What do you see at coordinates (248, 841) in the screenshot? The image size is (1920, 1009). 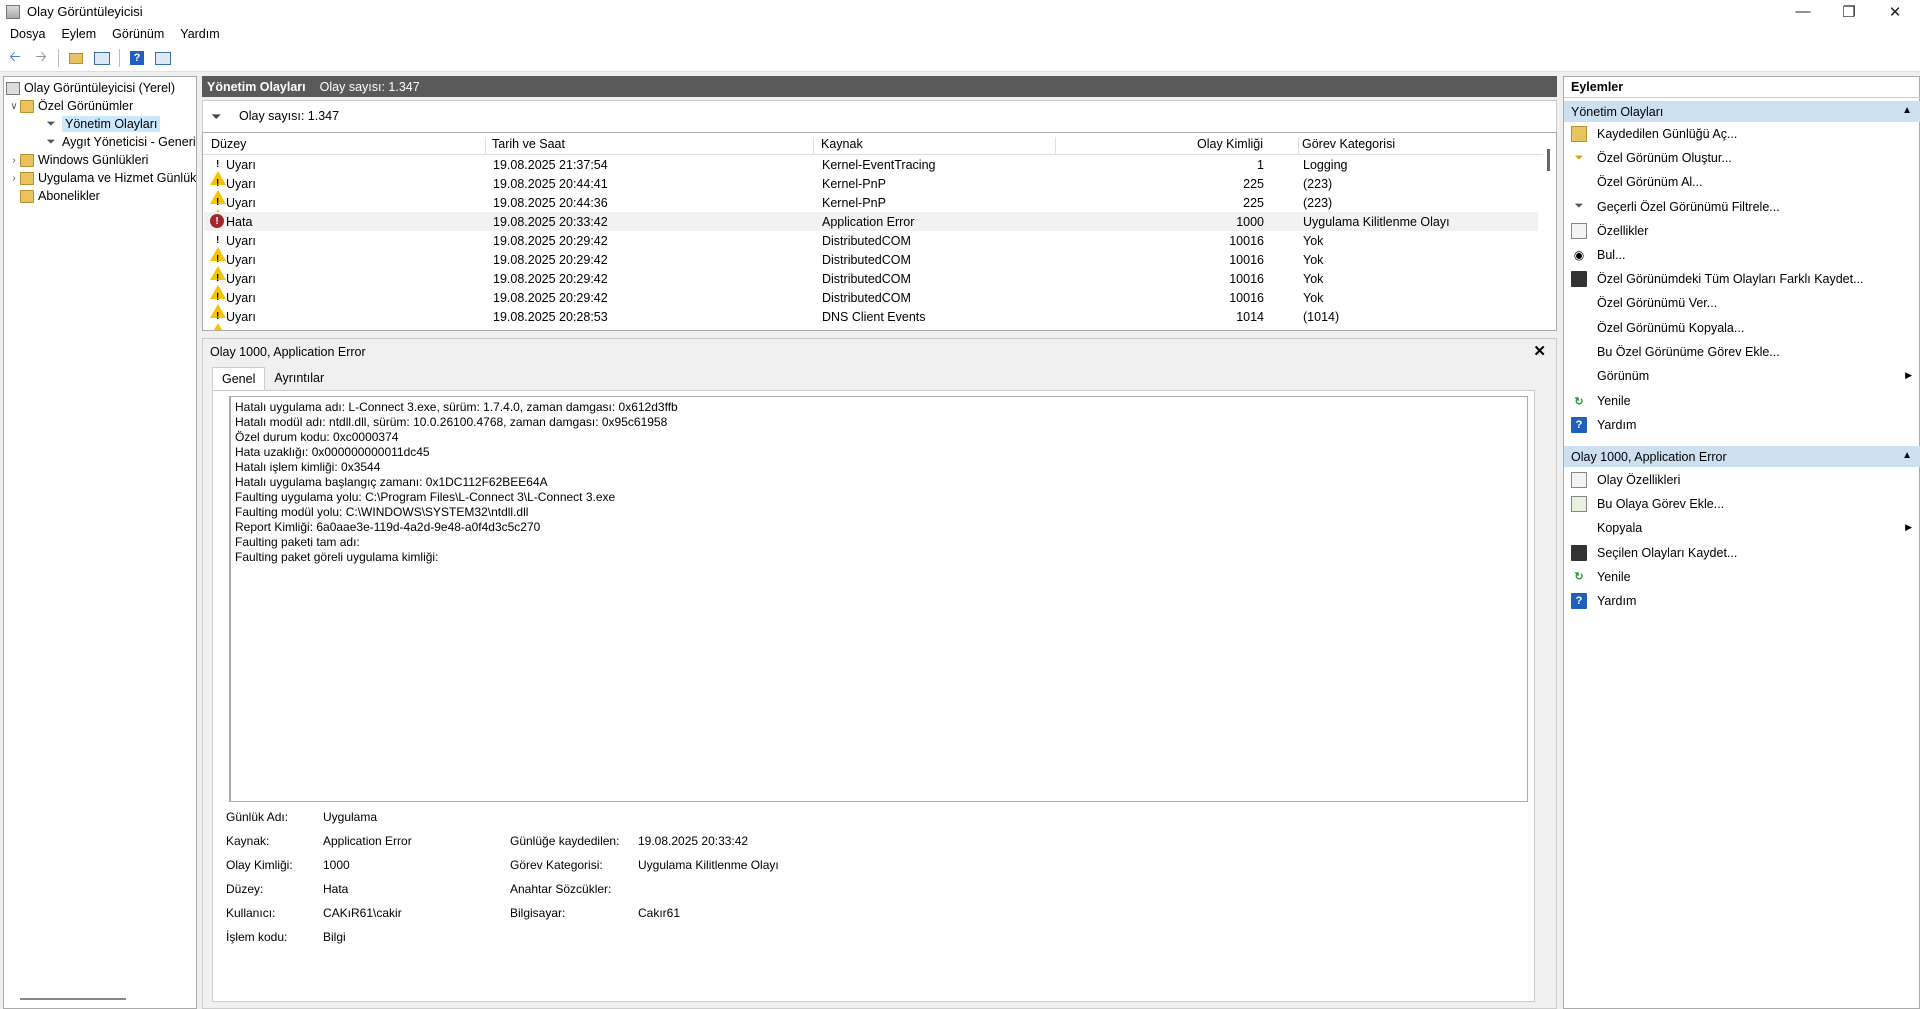 I see `prop-label-source: Kaynak:` at bounding box center [248, 841].